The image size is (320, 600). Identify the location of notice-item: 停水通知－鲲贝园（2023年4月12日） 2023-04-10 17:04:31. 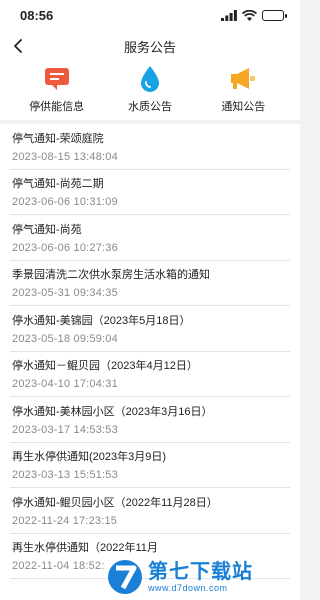
(150, 374).